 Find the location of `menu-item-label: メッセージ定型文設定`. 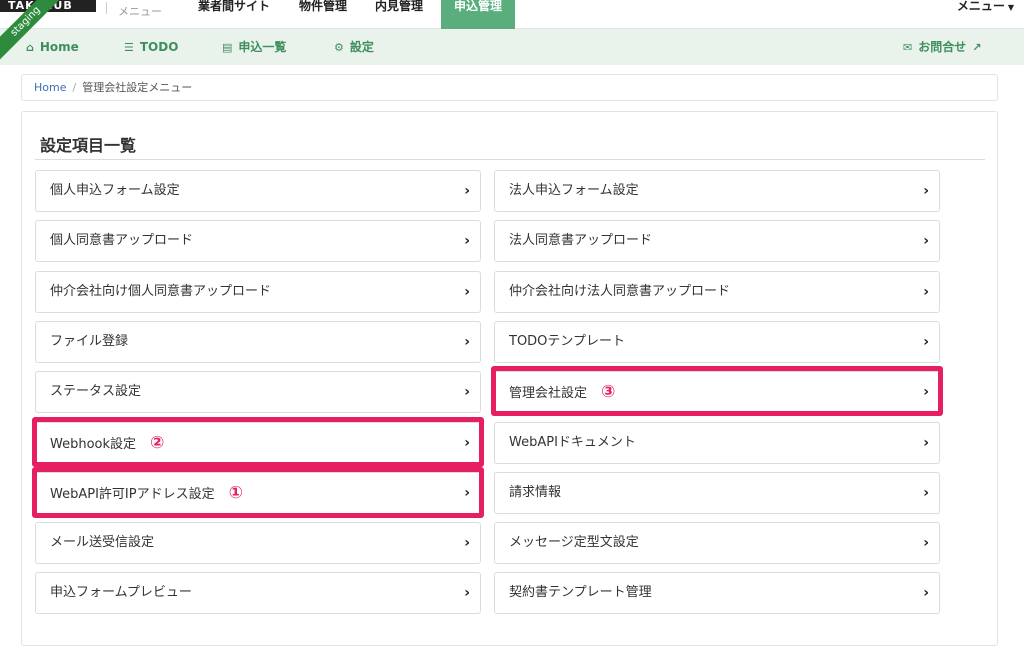

menu-item-label: メッセージ定型文設定 is located at coordinates (574, 542).